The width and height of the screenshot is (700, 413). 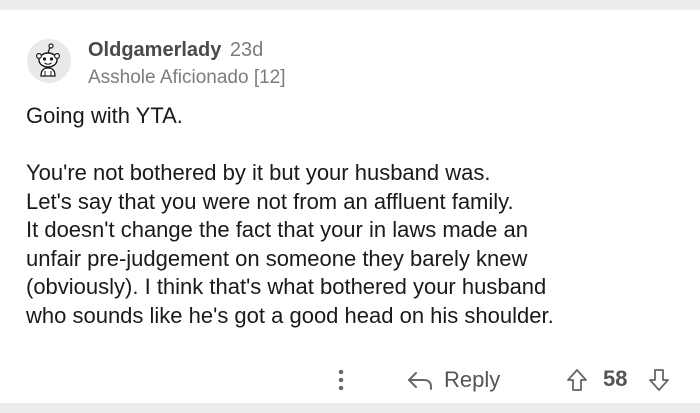 What do you see at coordinates (187, 64) in the screenshot?
I see `comment-header: Oldgamerlady 23d Asshole Aficionado [12]` at bounding box center [187, 64].